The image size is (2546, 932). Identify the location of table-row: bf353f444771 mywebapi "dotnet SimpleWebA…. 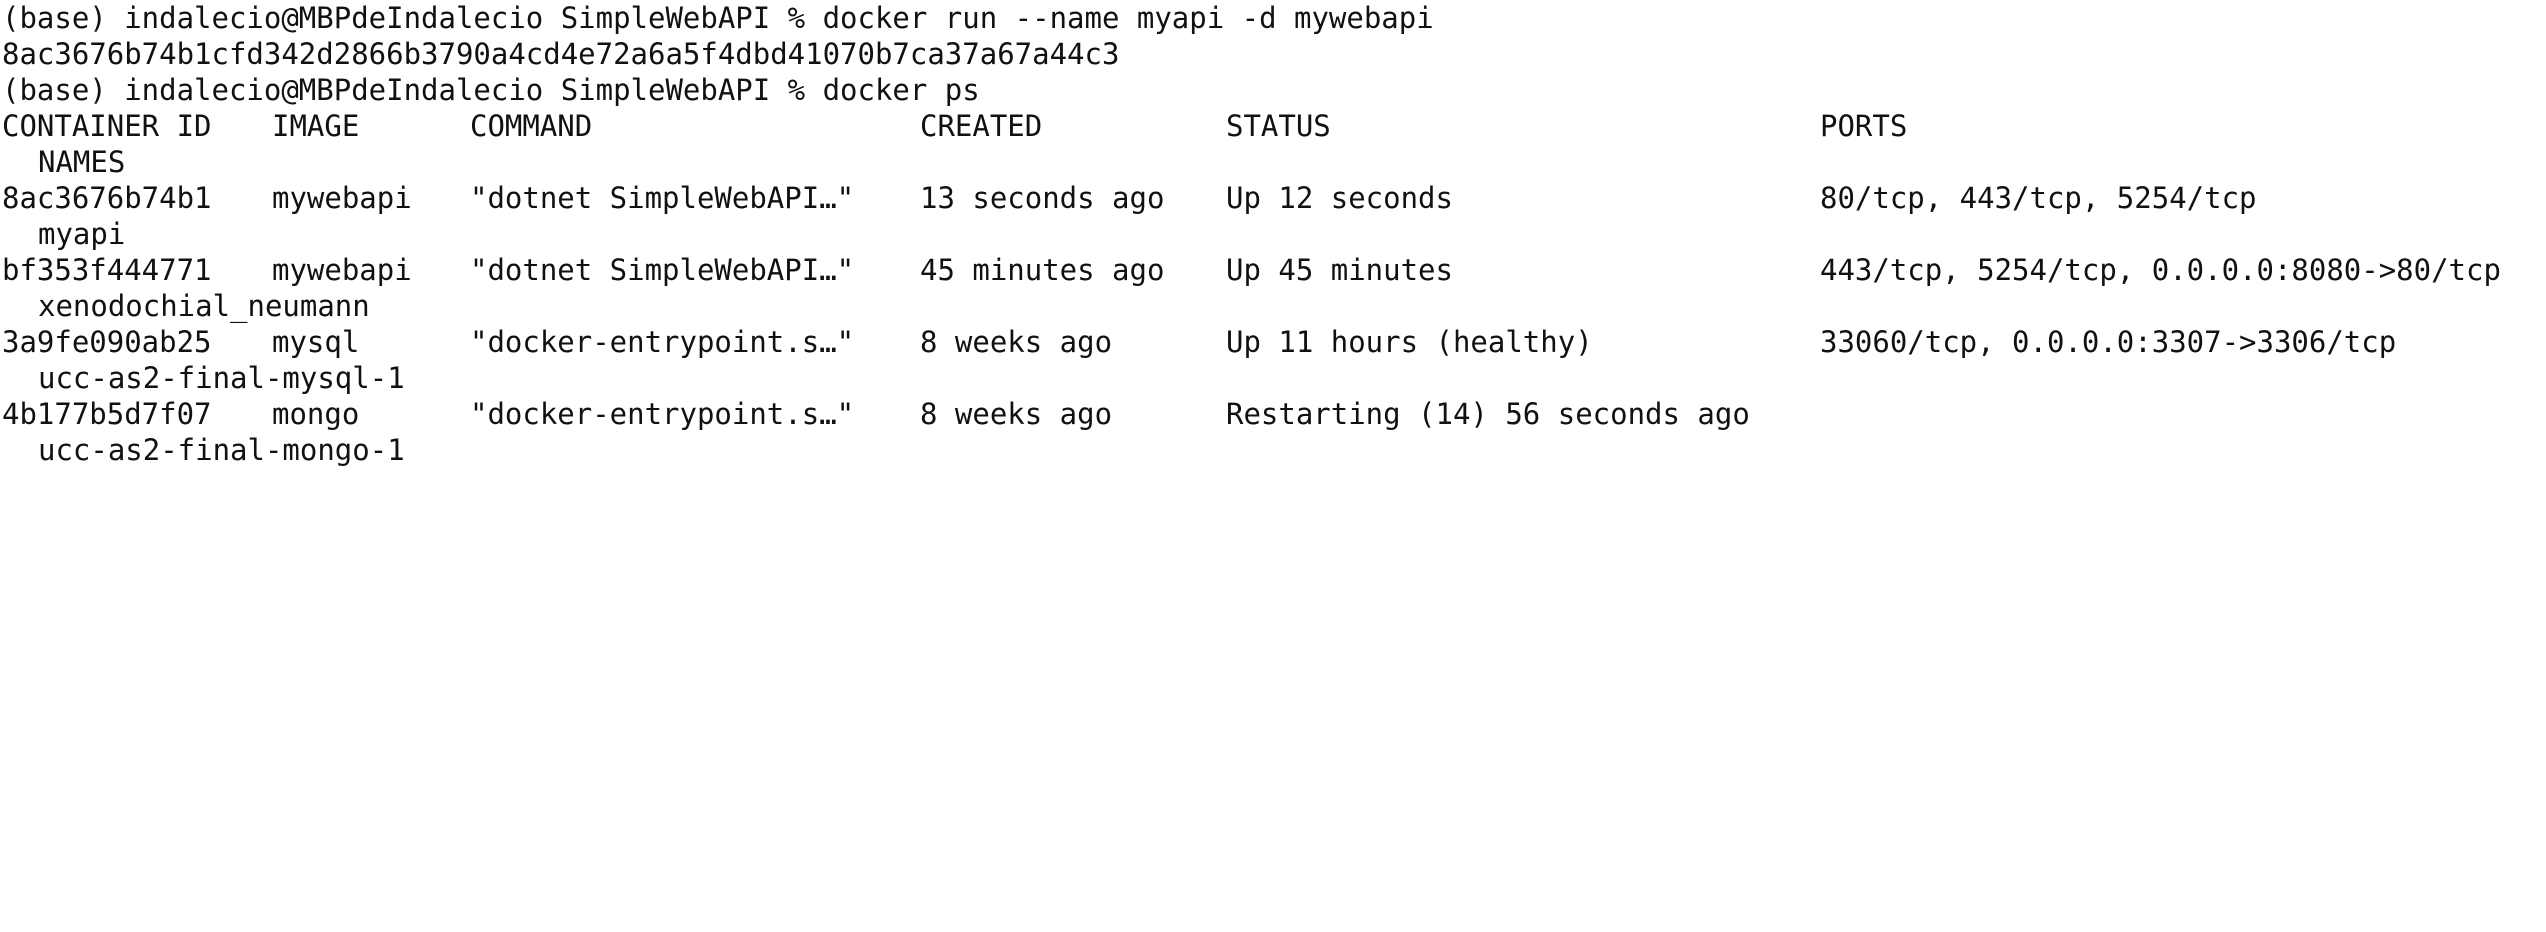
(1272, 270).